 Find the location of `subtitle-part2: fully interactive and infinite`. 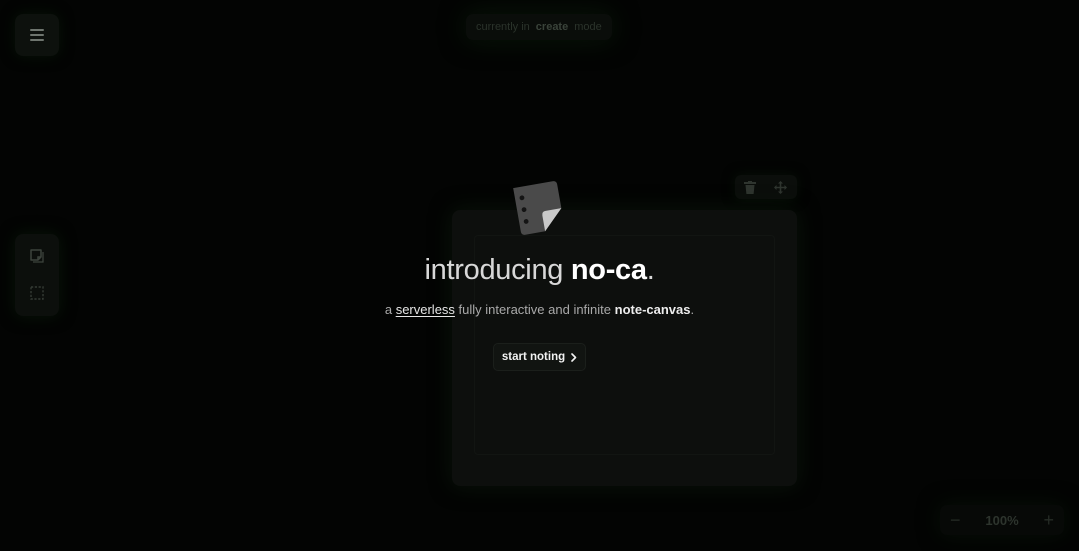

subtitle-part2: fully interactive and infinite is located at coordinates (534, 309).